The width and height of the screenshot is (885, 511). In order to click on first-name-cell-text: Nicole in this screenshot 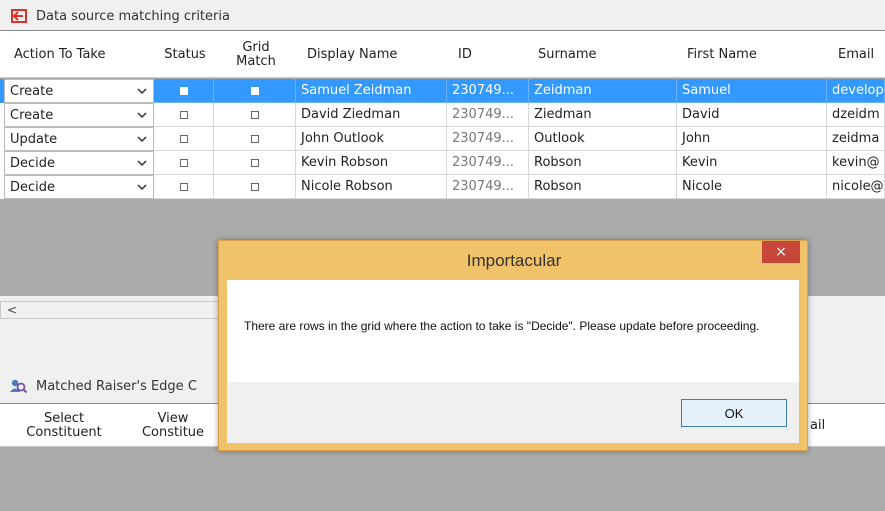, I will do `click(702, 186)`.